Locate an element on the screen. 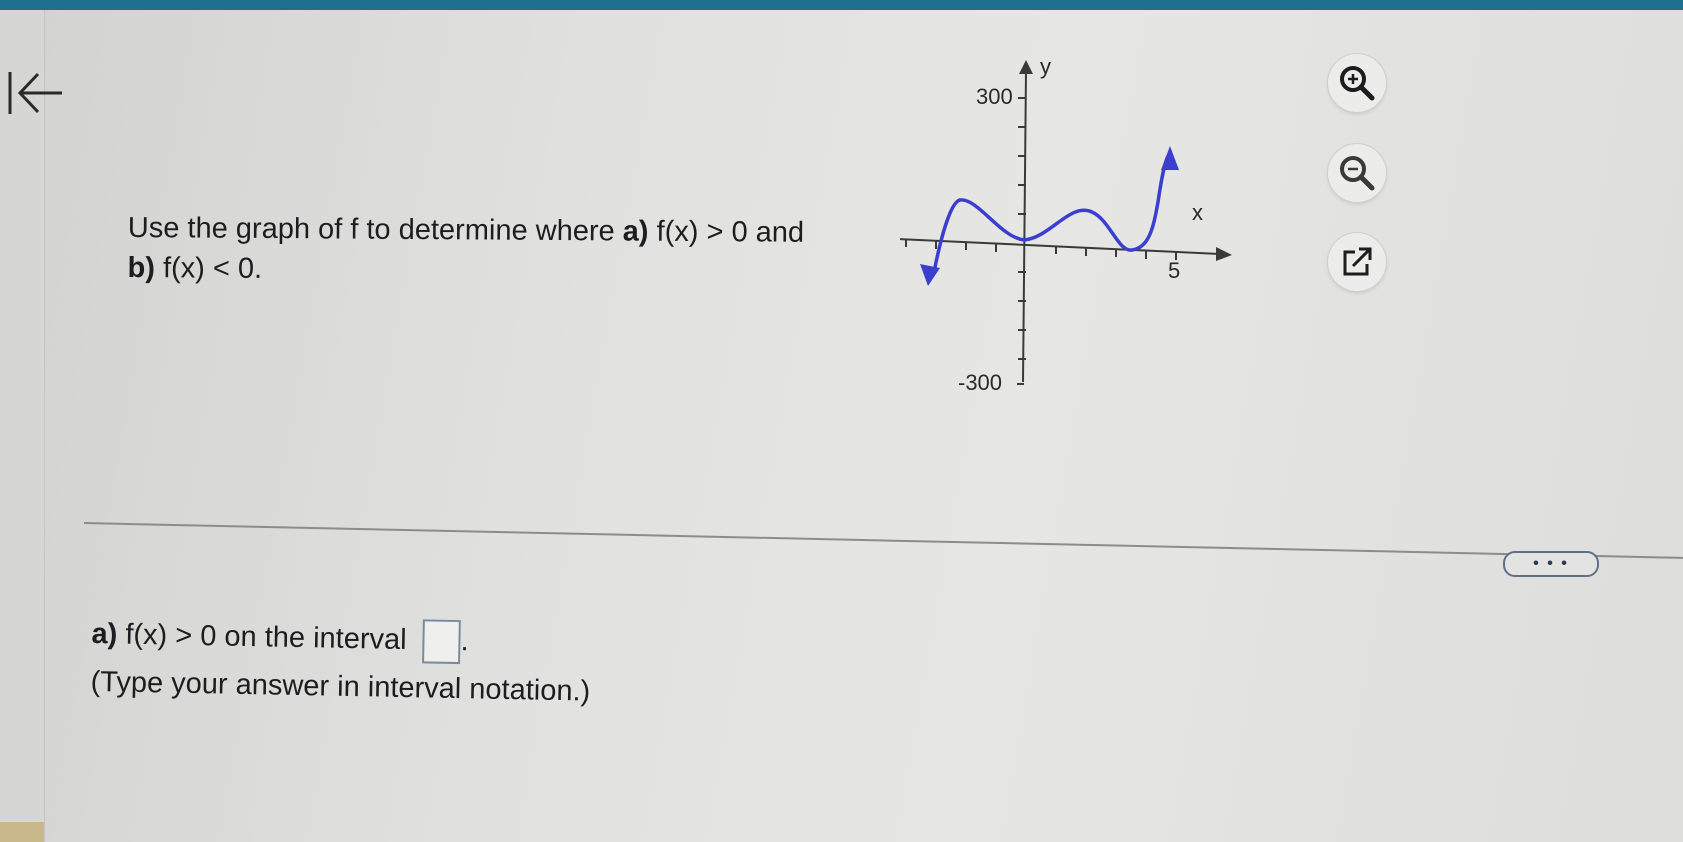  interval-answer-input is located at coordinates (442, 642).